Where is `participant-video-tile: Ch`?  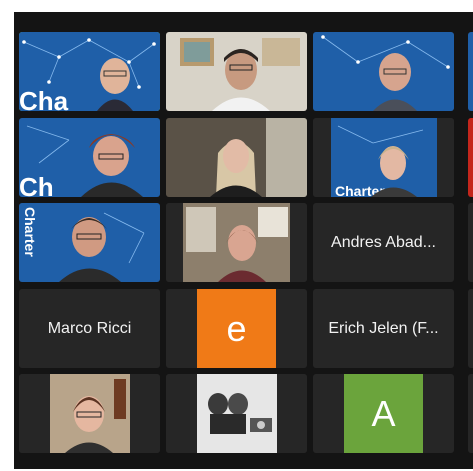
participant-video-tile: Ch is located at coordinates (89, 157).